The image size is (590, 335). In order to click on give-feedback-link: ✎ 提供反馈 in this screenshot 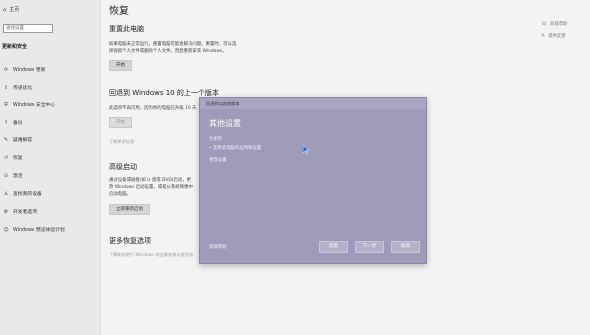, I will do `click(554, 36)`.